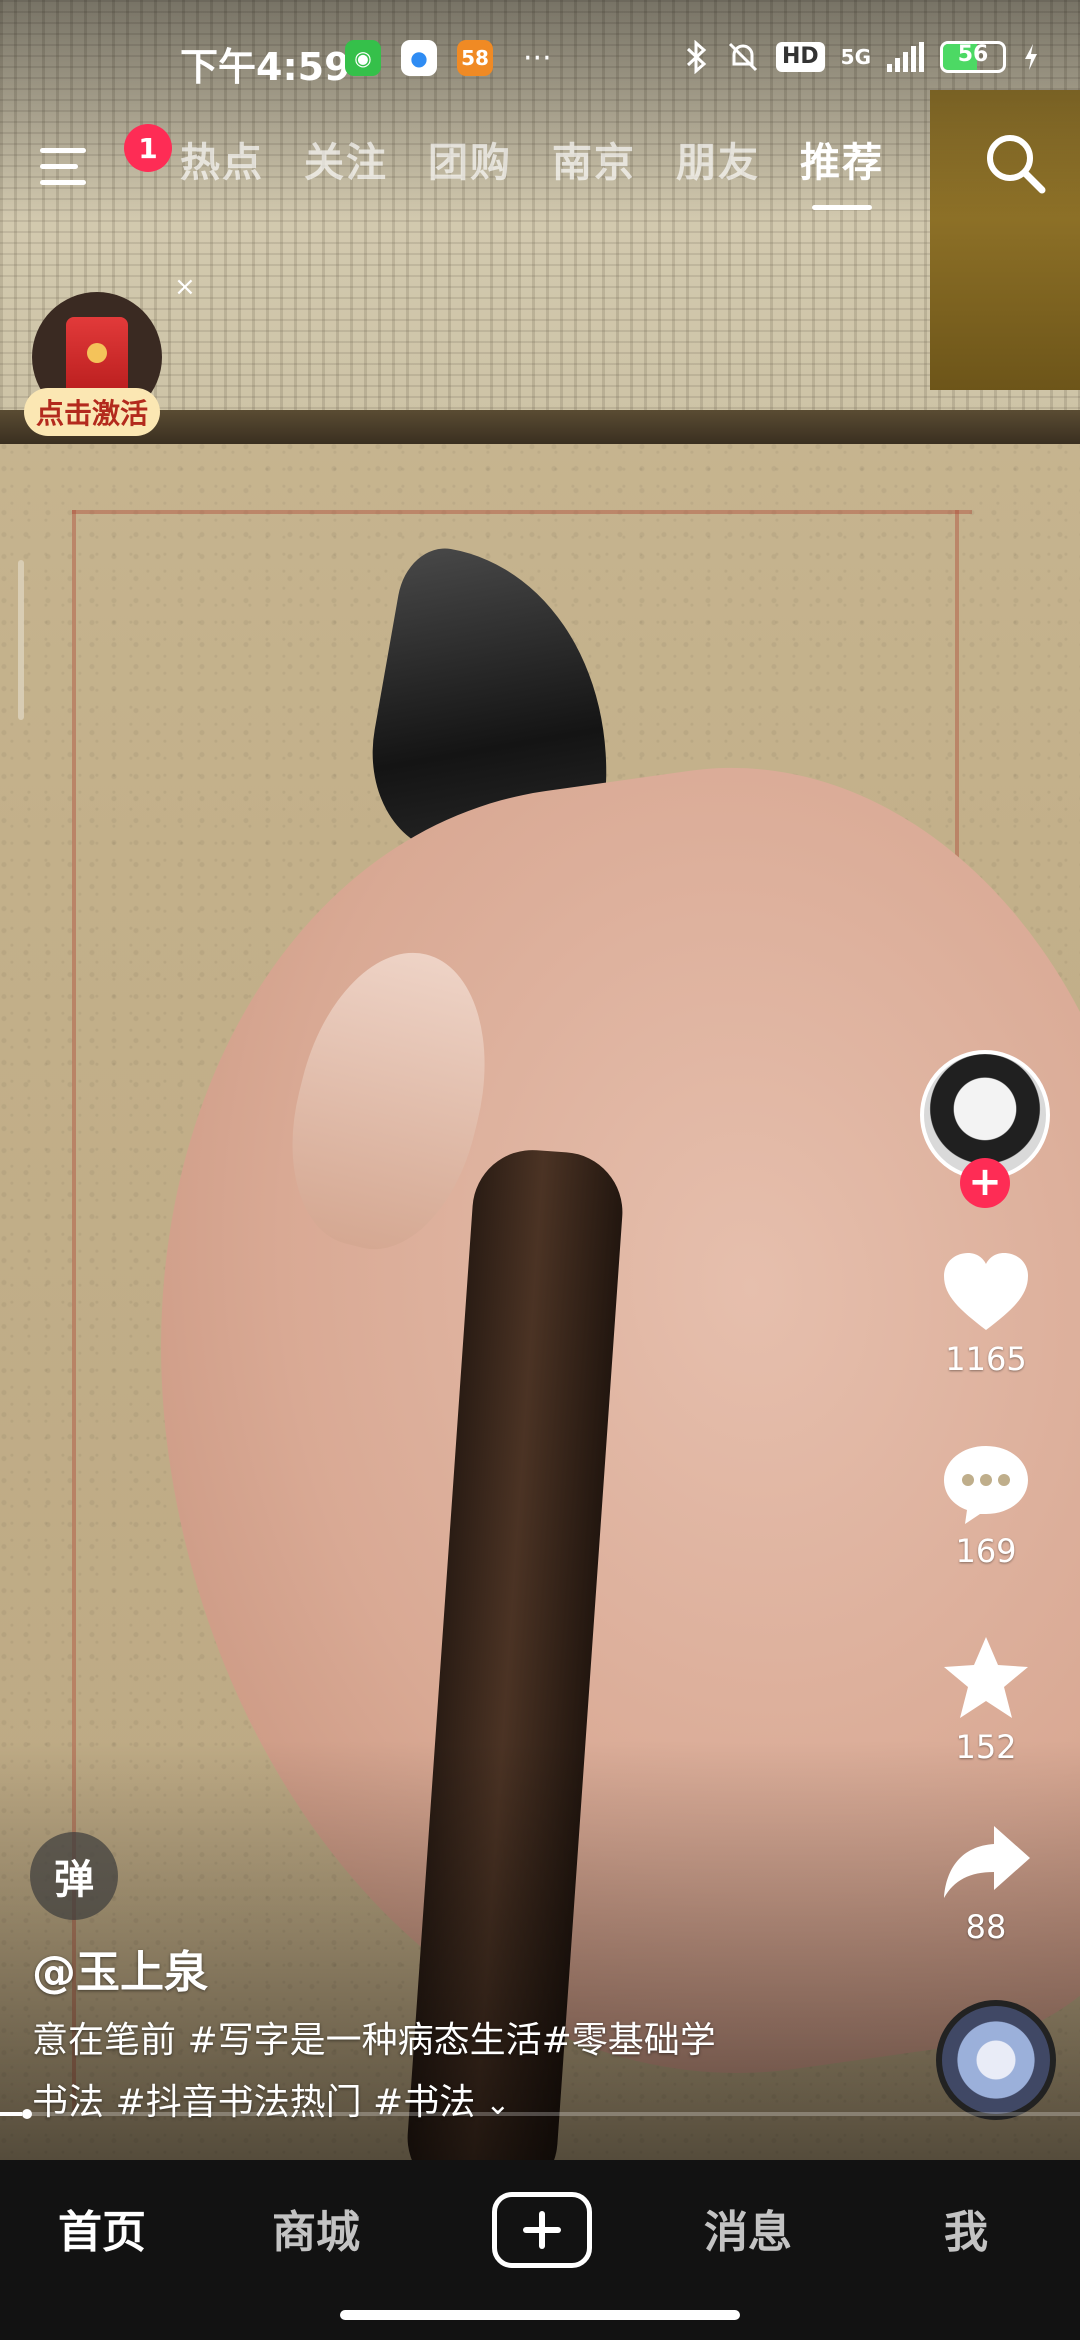  I want to click on search-button, so click(1015, 163).